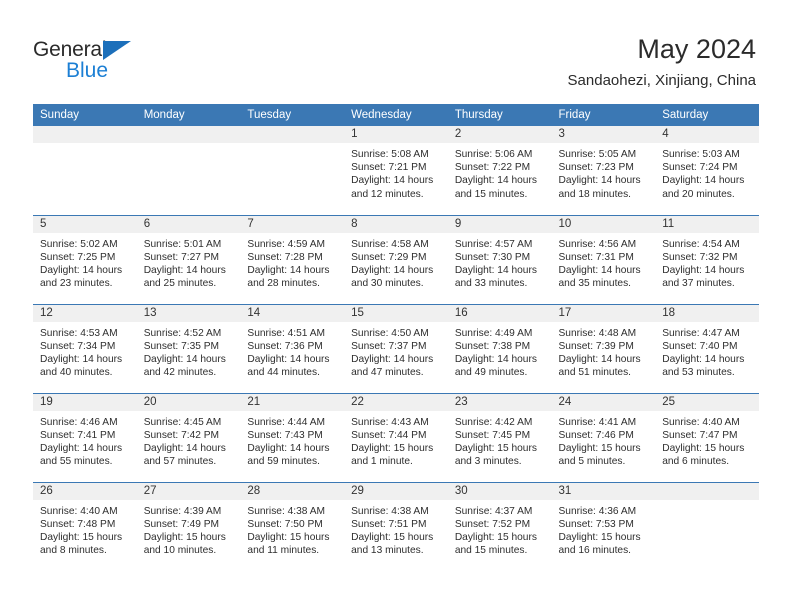 Image resolution: width=792 pixels, height=612 pixels. What do you see at coordinates (98, 62) in the screenshot?
I see `general-blue-logo: General Blue` at bounding box center [98, 62].